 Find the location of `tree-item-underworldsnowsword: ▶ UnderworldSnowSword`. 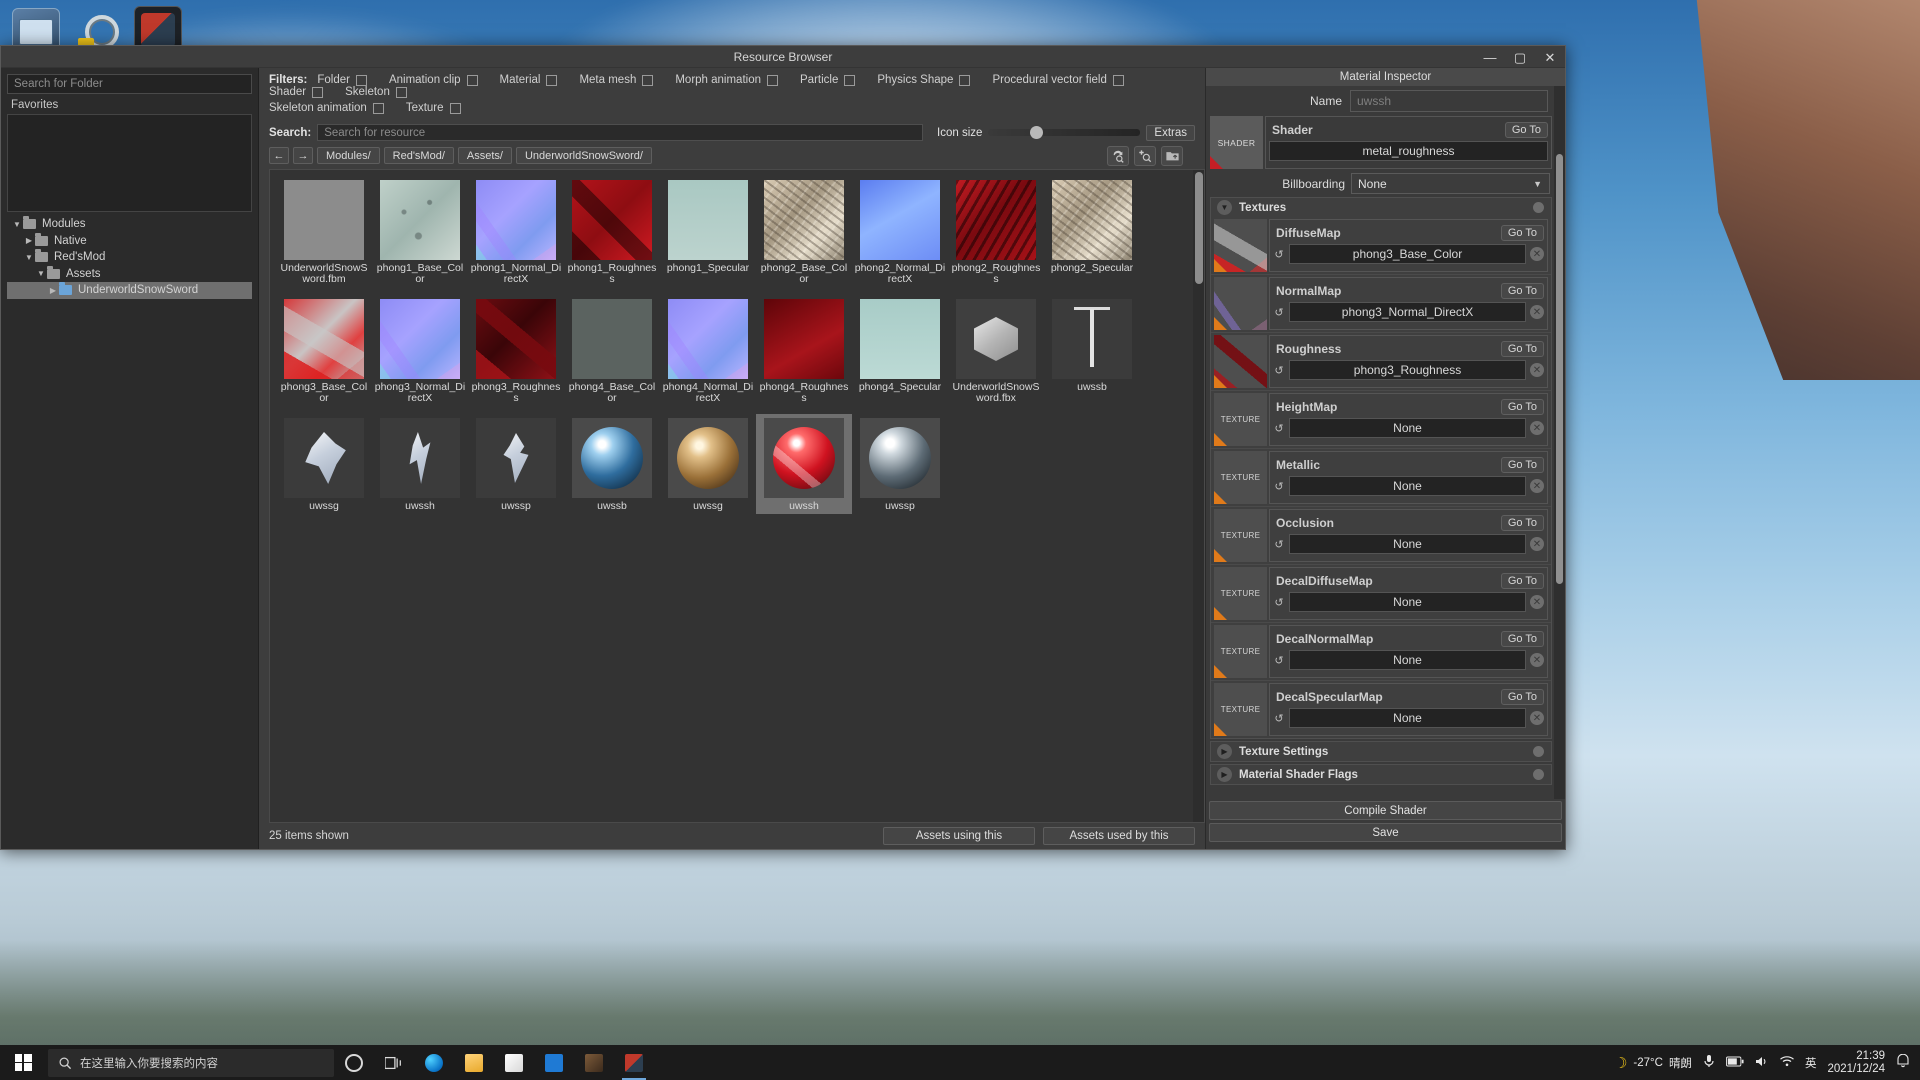

tree-item-underworldsnowsword: ▶ UnderworldSnowSword is located at coordinates (129, 290).